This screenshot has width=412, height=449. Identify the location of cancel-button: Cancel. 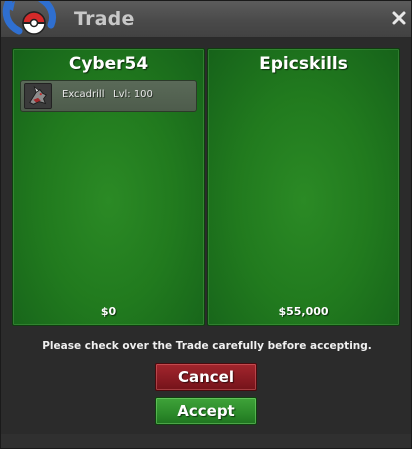
(206, 377).